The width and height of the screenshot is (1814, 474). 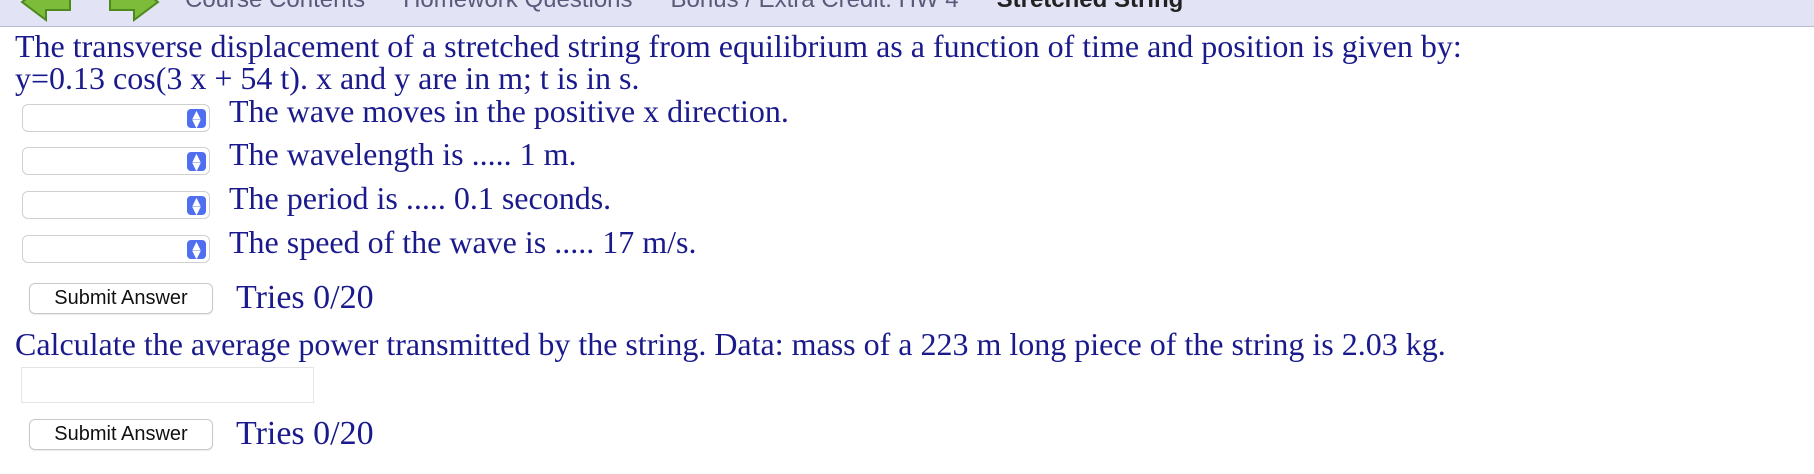 I want to click on power-answer-input, so click(x=167, y=385).